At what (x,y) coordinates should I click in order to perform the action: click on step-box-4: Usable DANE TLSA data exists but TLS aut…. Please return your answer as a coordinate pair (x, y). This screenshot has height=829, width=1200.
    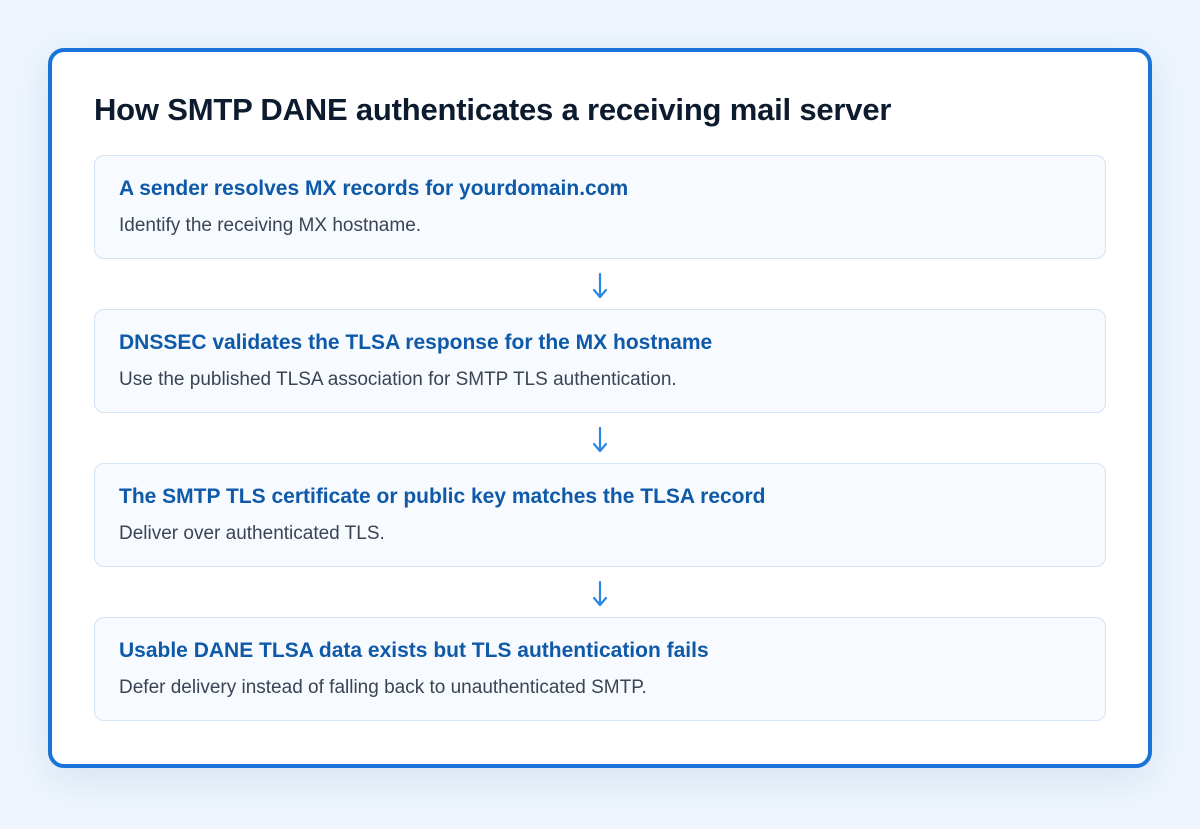
    Looking at the image, I should click on (600, 669).